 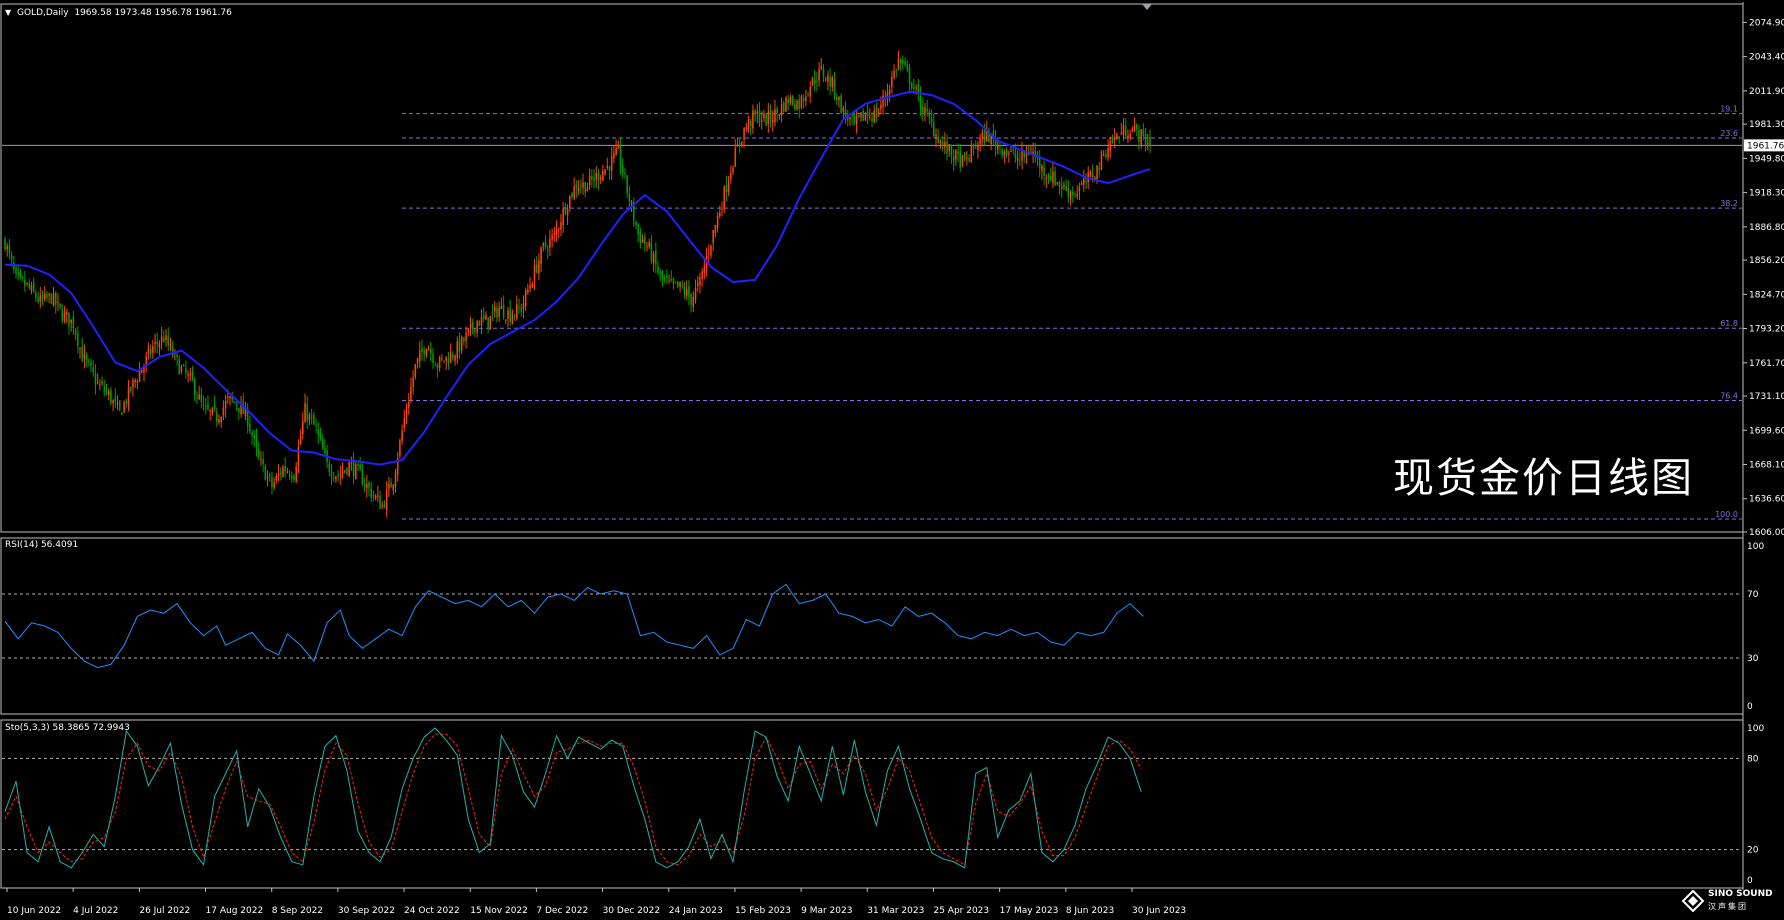 I want to click on chart-shift-marker-icon, so click(x=1147, y=7).